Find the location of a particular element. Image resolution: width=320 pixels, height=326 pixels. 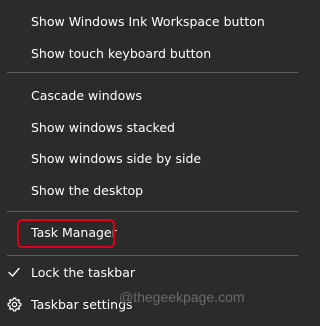

watermark-text: @thegeekpage.com is located at coordinates (182, 297).